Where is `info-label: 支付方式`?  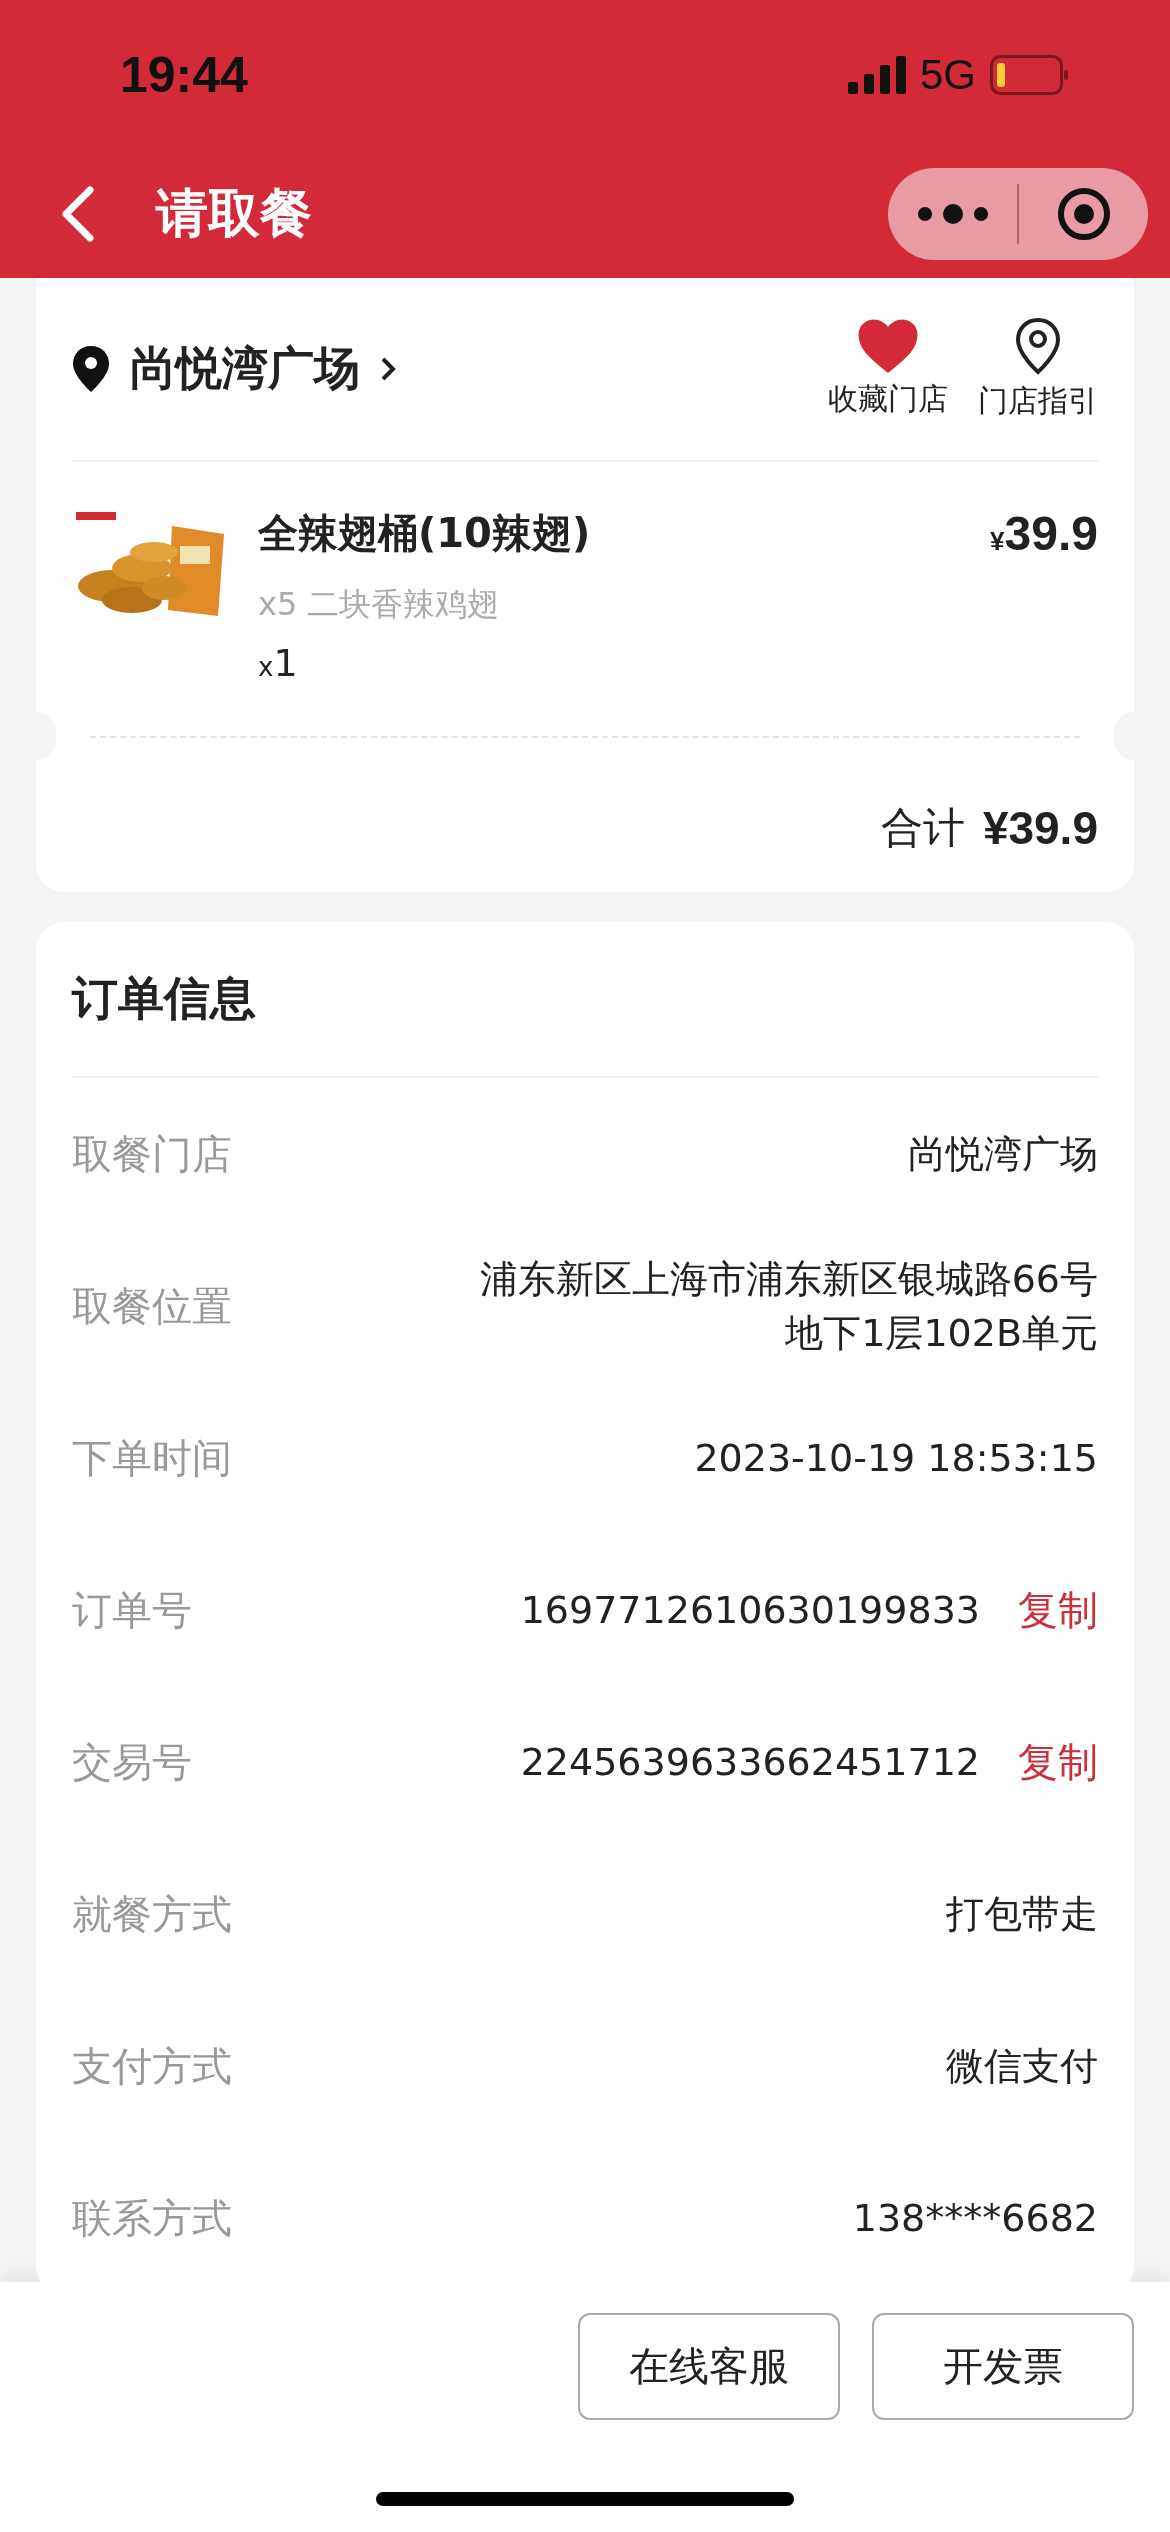
info-label: 支付方式 is located at coordinates (152, 2066).